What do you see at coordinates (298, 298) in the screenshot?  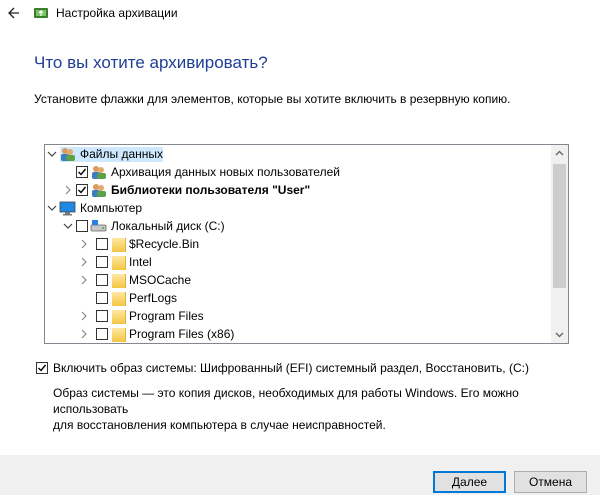 I see `tree-item-folder: PerfLogs` at bounding box center [298, 298].